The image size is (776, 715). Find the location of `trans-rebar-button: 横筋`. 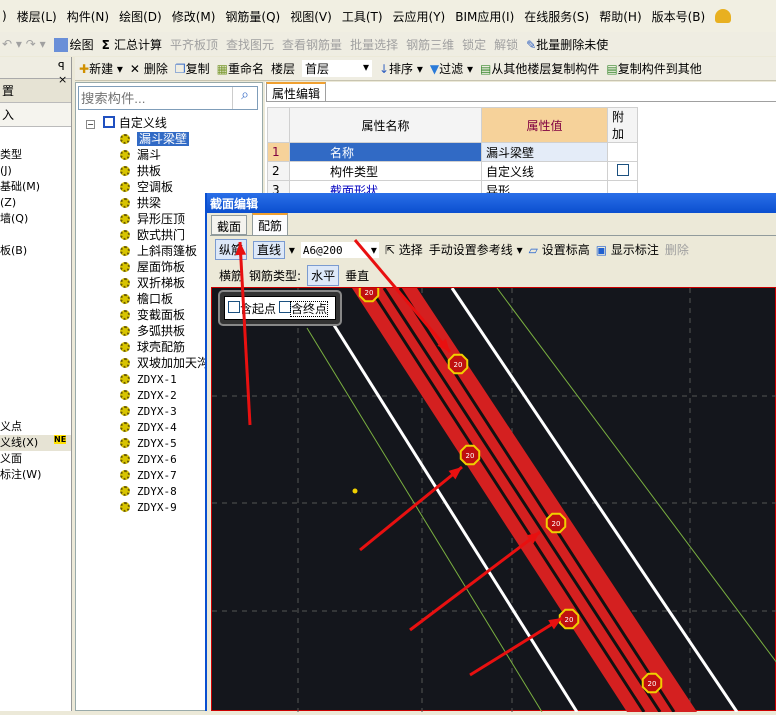

trans-rebar-button: 横筋 is located at coordinates (231, 275).